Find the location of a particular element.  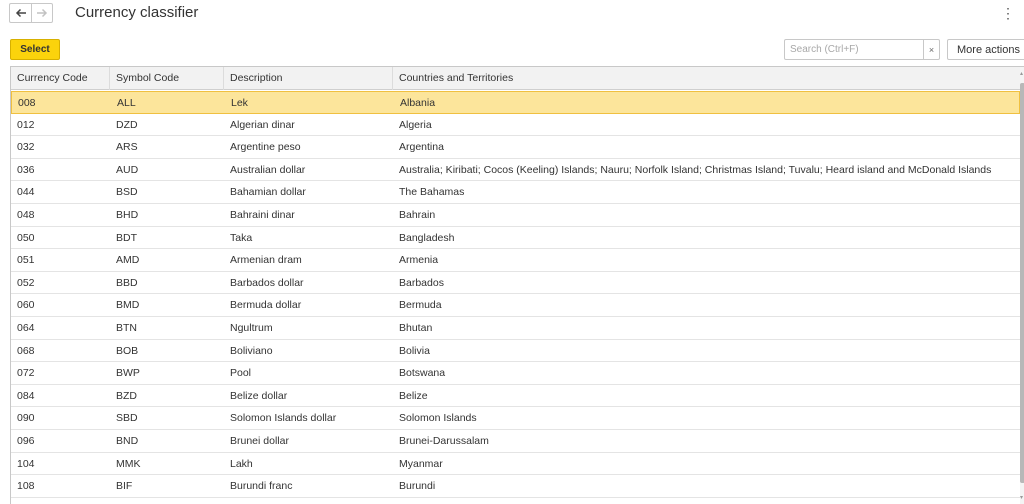

more-actions-button: More actions▾ is located at coordinates (985, 49).